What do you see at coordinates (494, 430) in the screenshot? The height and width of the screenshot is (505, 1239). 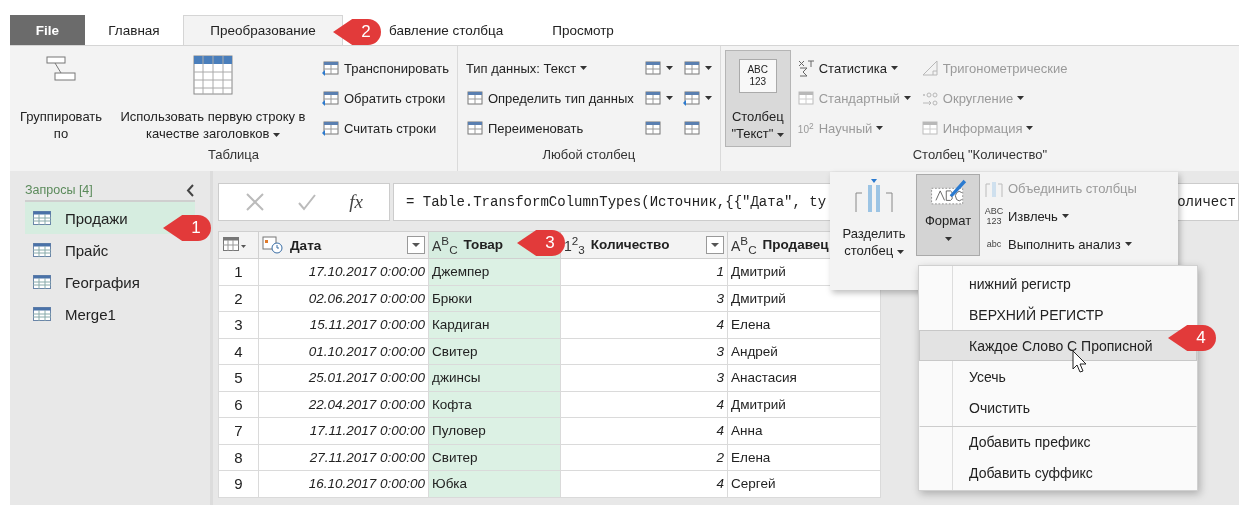 I see `table-cell: Пуловер` at bounding box center [494, 430].